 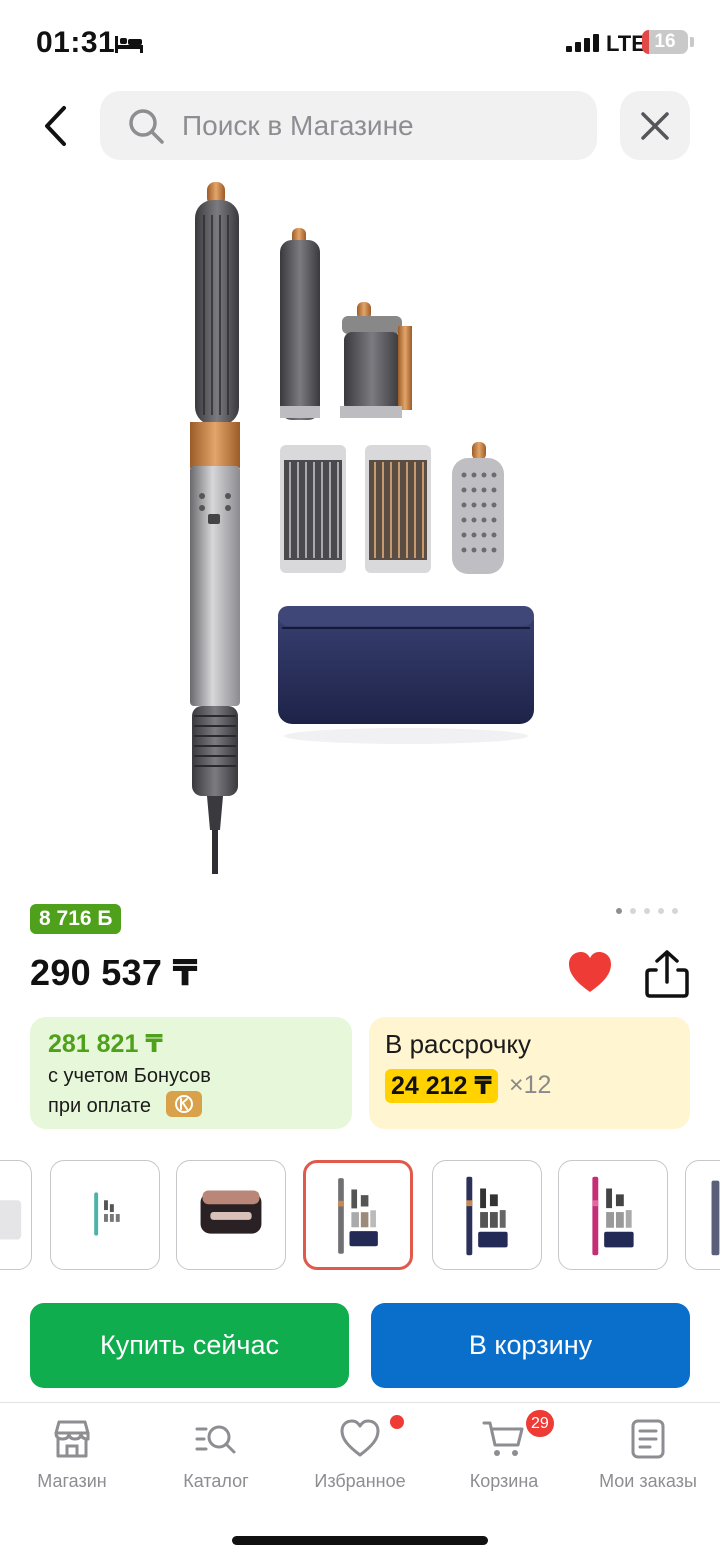 I want to click on network-type: LTE, so click(x=626, y=43).